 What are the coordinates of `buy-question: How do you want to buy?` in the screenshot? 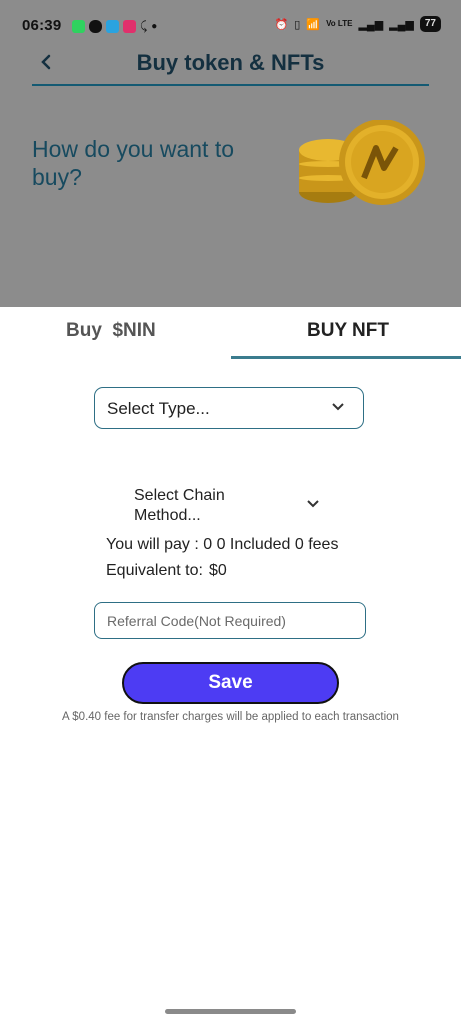 It's located at (133, 163).